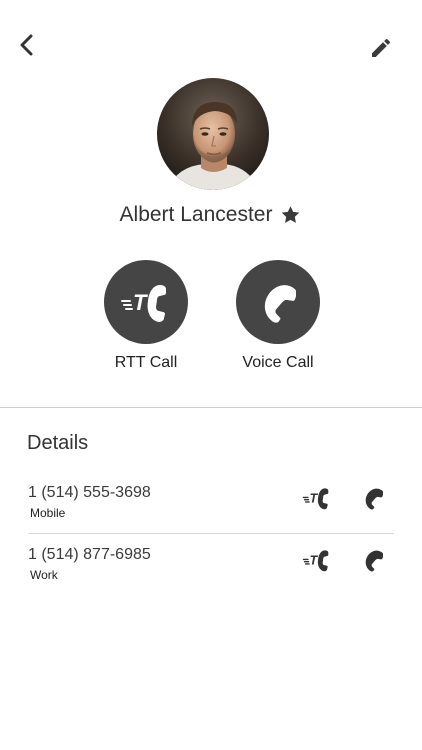  I want to click on top-bar, so click(211, 45).